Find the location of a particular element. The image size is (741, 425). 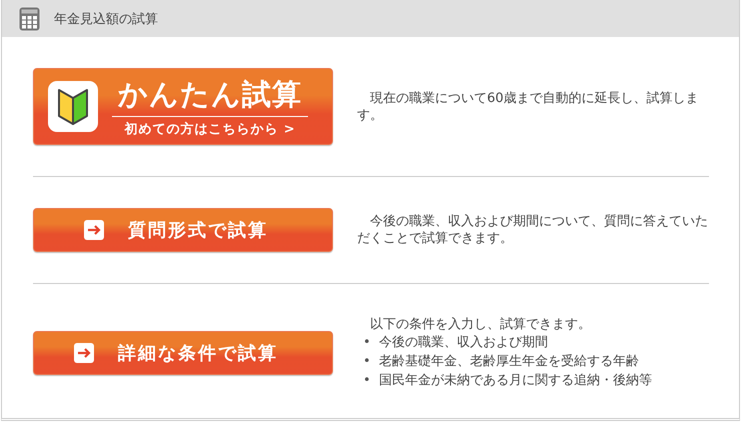

option-description: 以下の条件を入力し、試算できます。 is located at coordinates (480, 324).